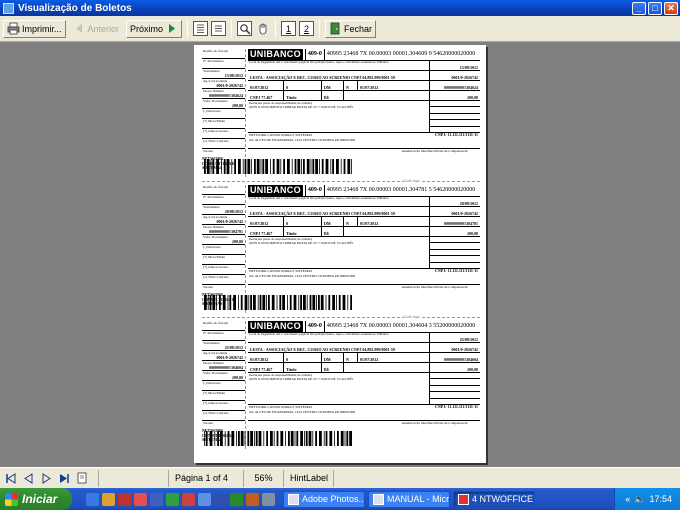  I want to click on vencimento: 15/08/2012, so click(468, 67).